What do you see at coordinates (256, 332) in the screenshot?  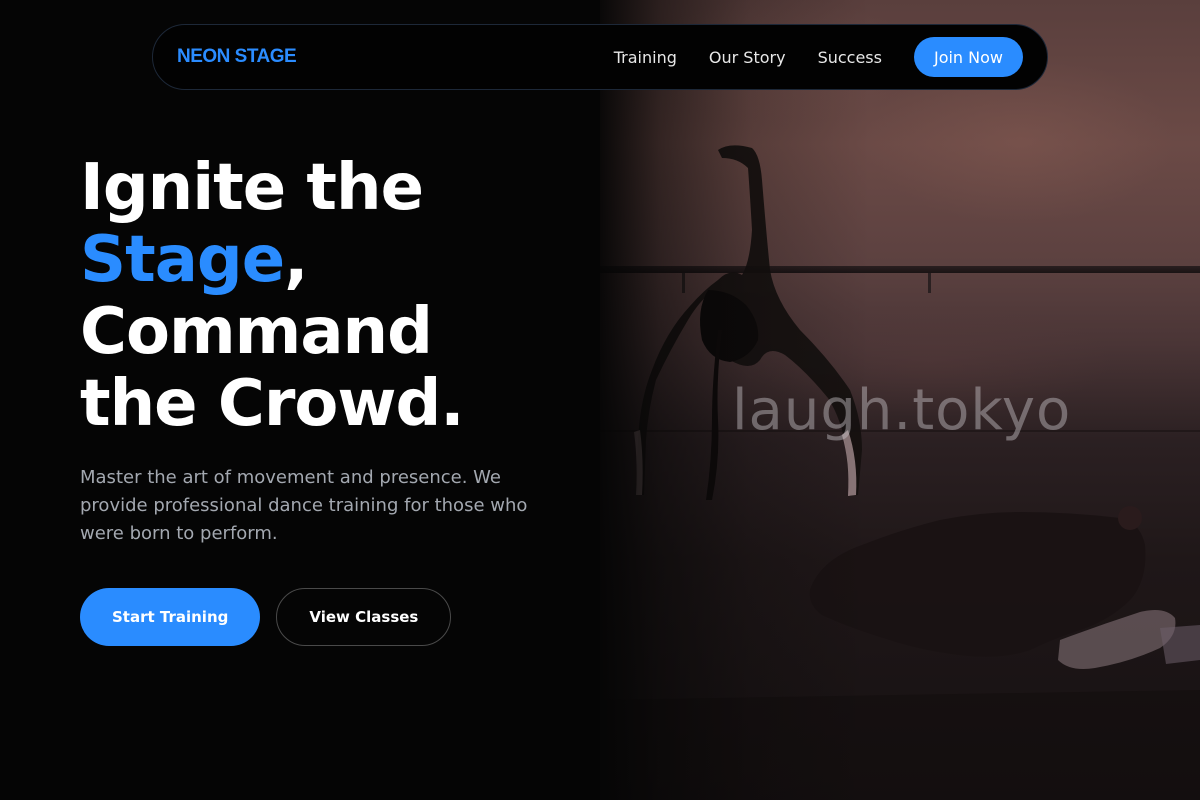 I see `headline-line-3: Command` at bounding box center [256, 332].